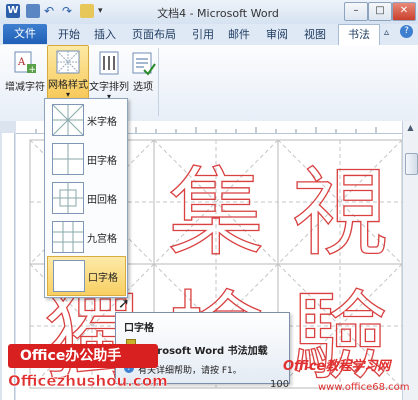  What do you see at coordinates (33, 11) in the screenshot?
I see `save-icon` at bounding box center [33, 11].